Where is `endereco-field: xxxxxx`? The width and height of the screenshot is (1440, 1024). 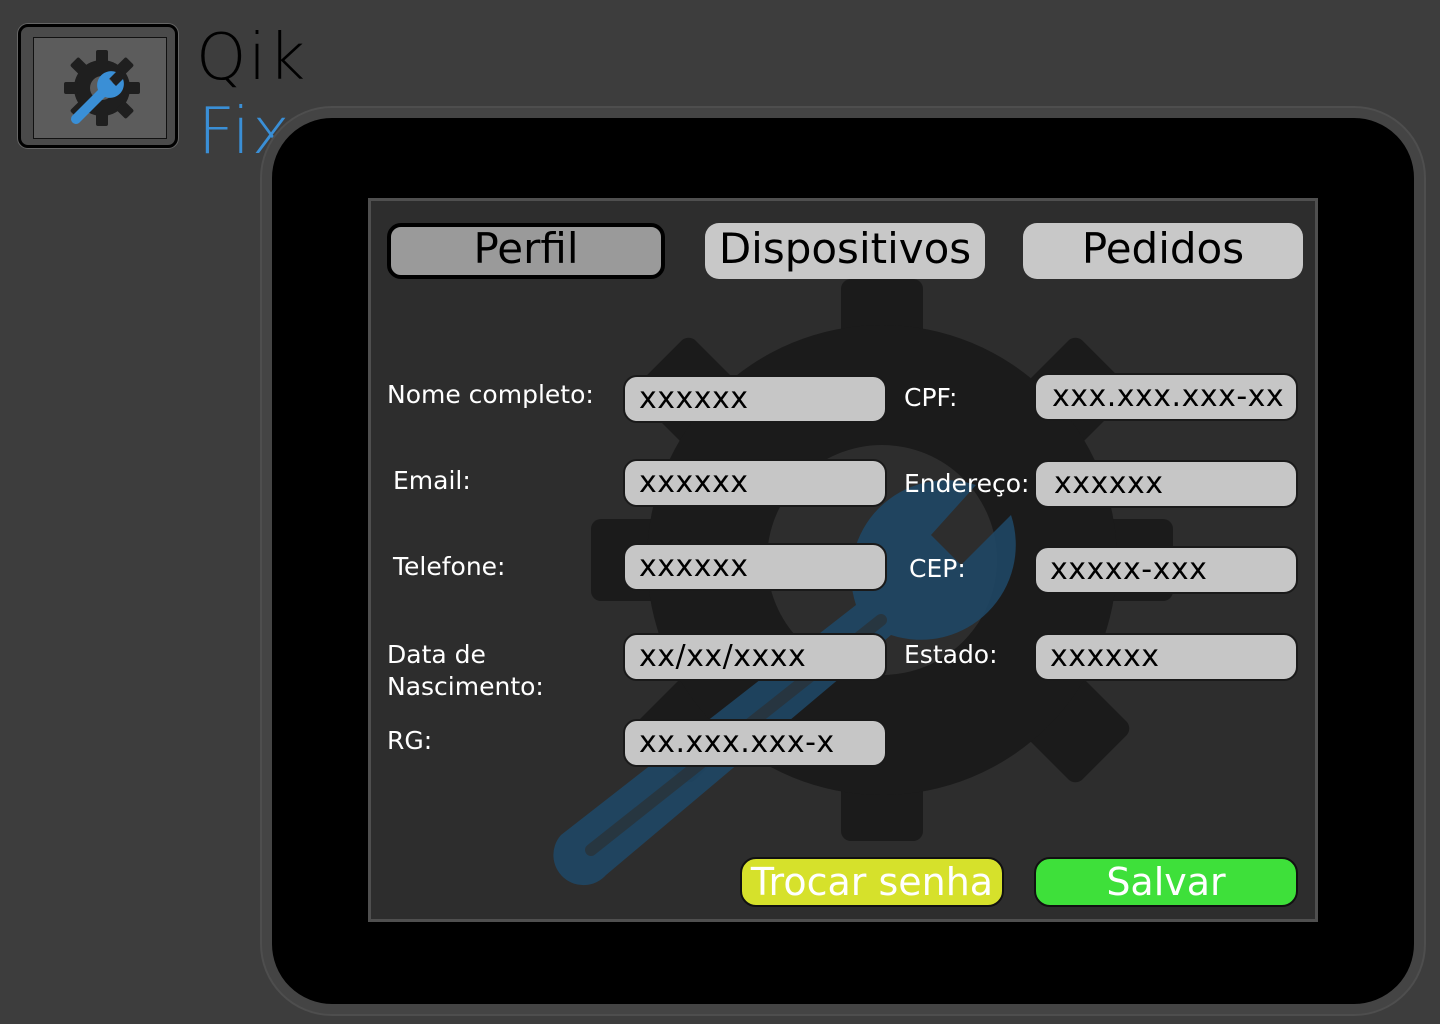
endereco-field: xxxxxx is located at coordinates (1166, 484).